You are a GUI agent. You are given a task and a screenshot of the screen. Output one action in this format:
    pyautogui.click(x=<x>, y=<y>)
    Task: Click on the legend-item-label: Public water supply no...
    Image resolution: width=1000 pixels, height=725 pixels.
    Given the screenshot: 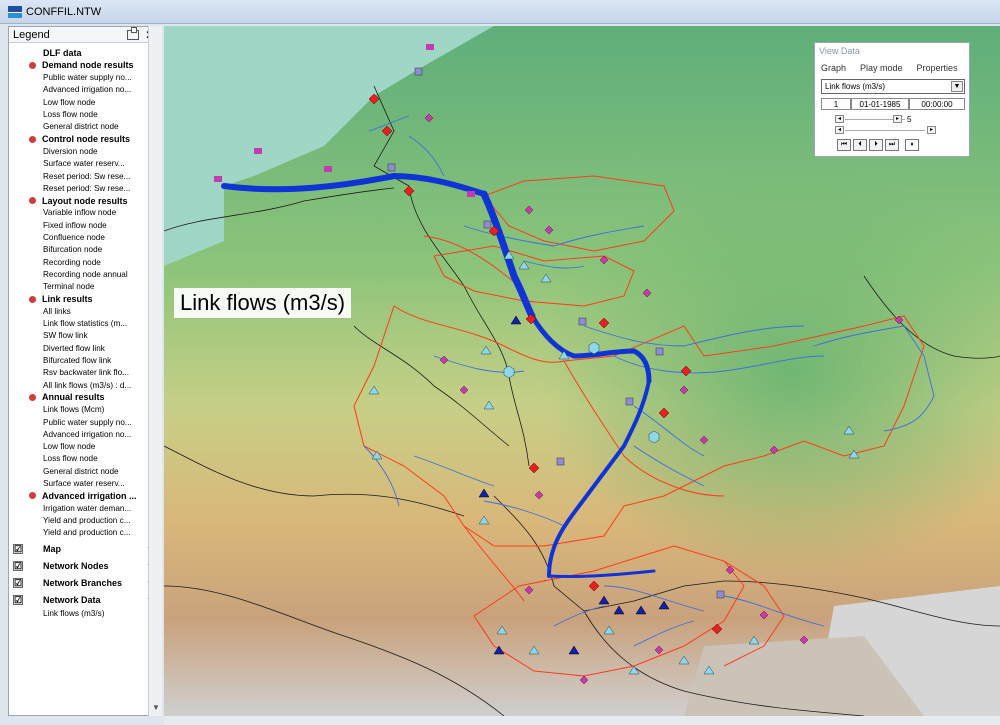 What is the action you would take?
    pyautogui.click(x=87, y=422)
    